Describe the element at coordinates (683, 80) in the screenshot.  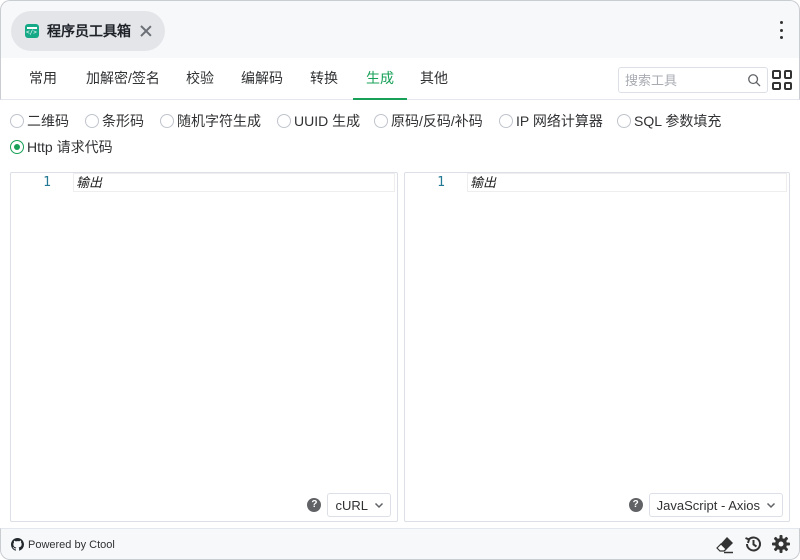
I see `search-input` at that location.